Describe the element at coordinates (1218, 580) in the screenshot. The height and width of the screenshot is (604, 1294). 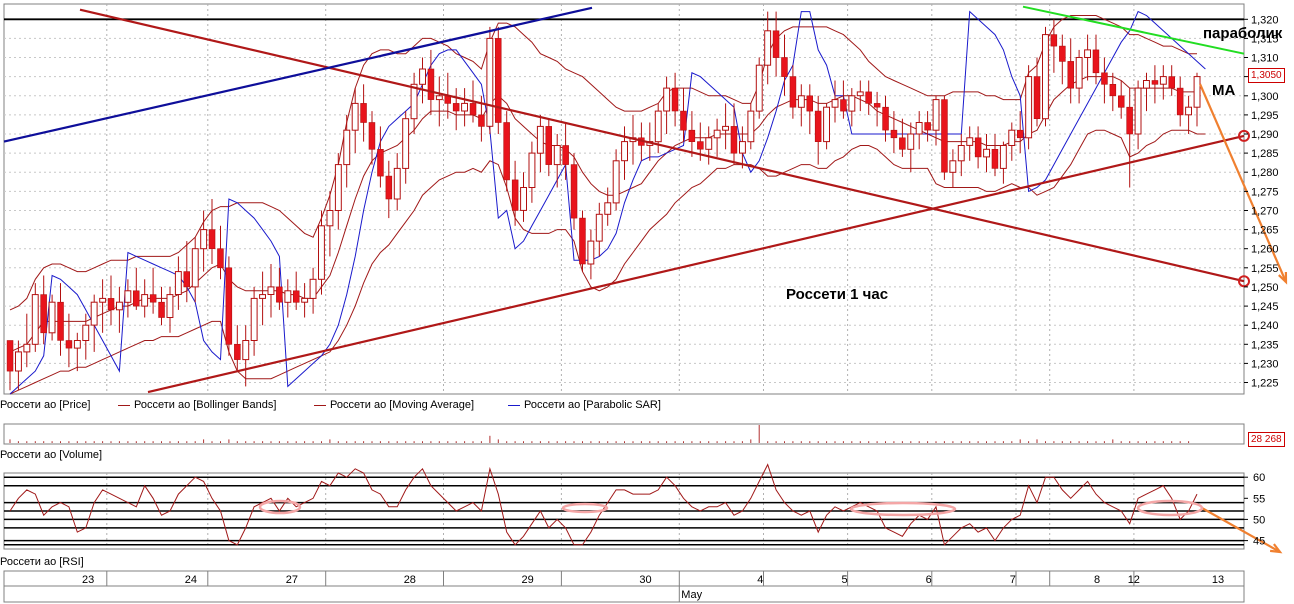
I see `date-label: 13` at that location.